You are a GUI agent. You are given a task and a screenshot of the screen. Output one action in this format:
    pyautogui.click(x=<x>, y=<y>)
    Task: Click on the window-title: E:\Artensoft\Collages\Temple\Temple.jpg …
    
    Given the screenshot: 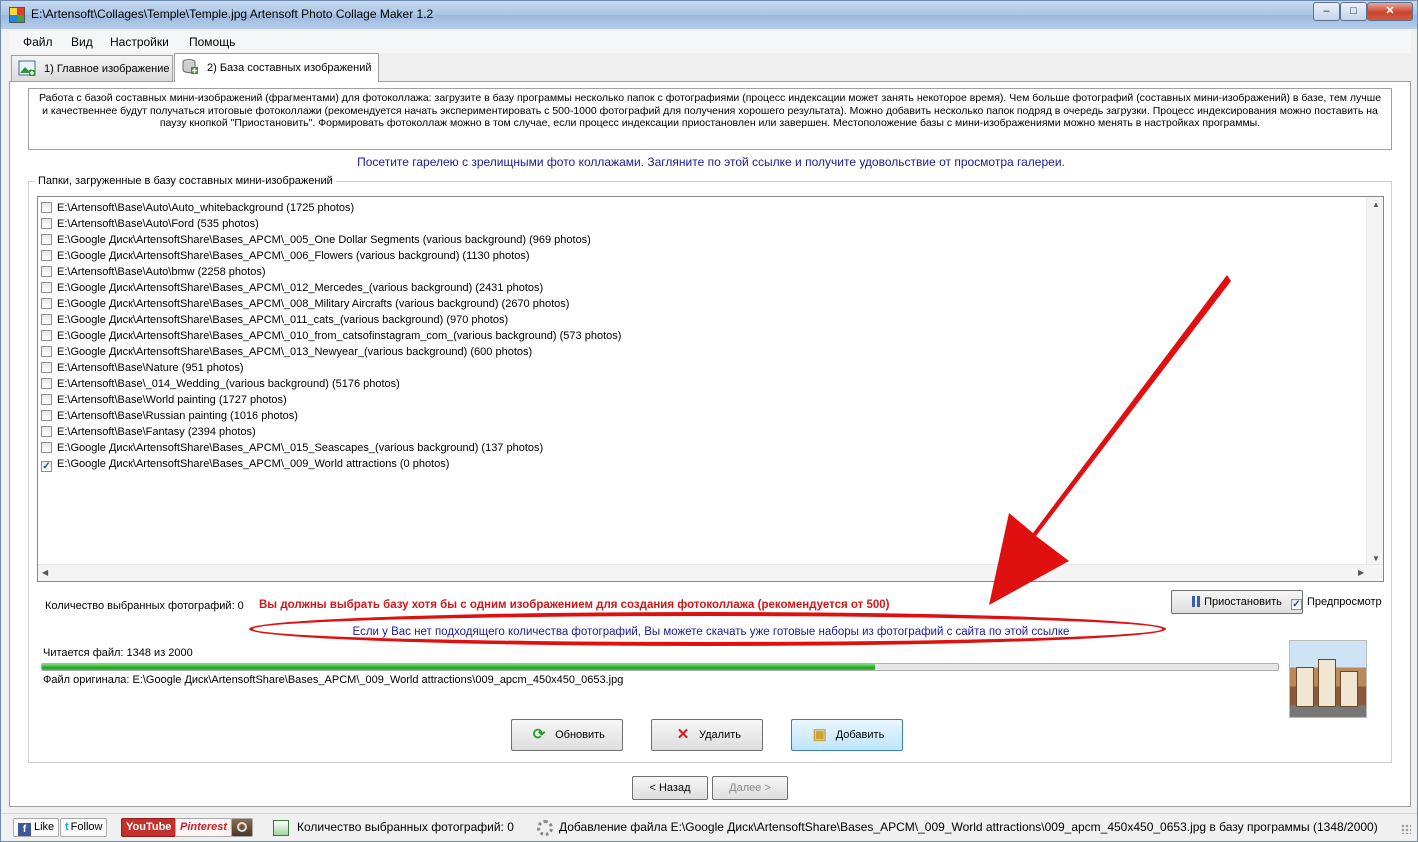 What is the action you would take?
    pyautogui.click(x=232, y=14)
    